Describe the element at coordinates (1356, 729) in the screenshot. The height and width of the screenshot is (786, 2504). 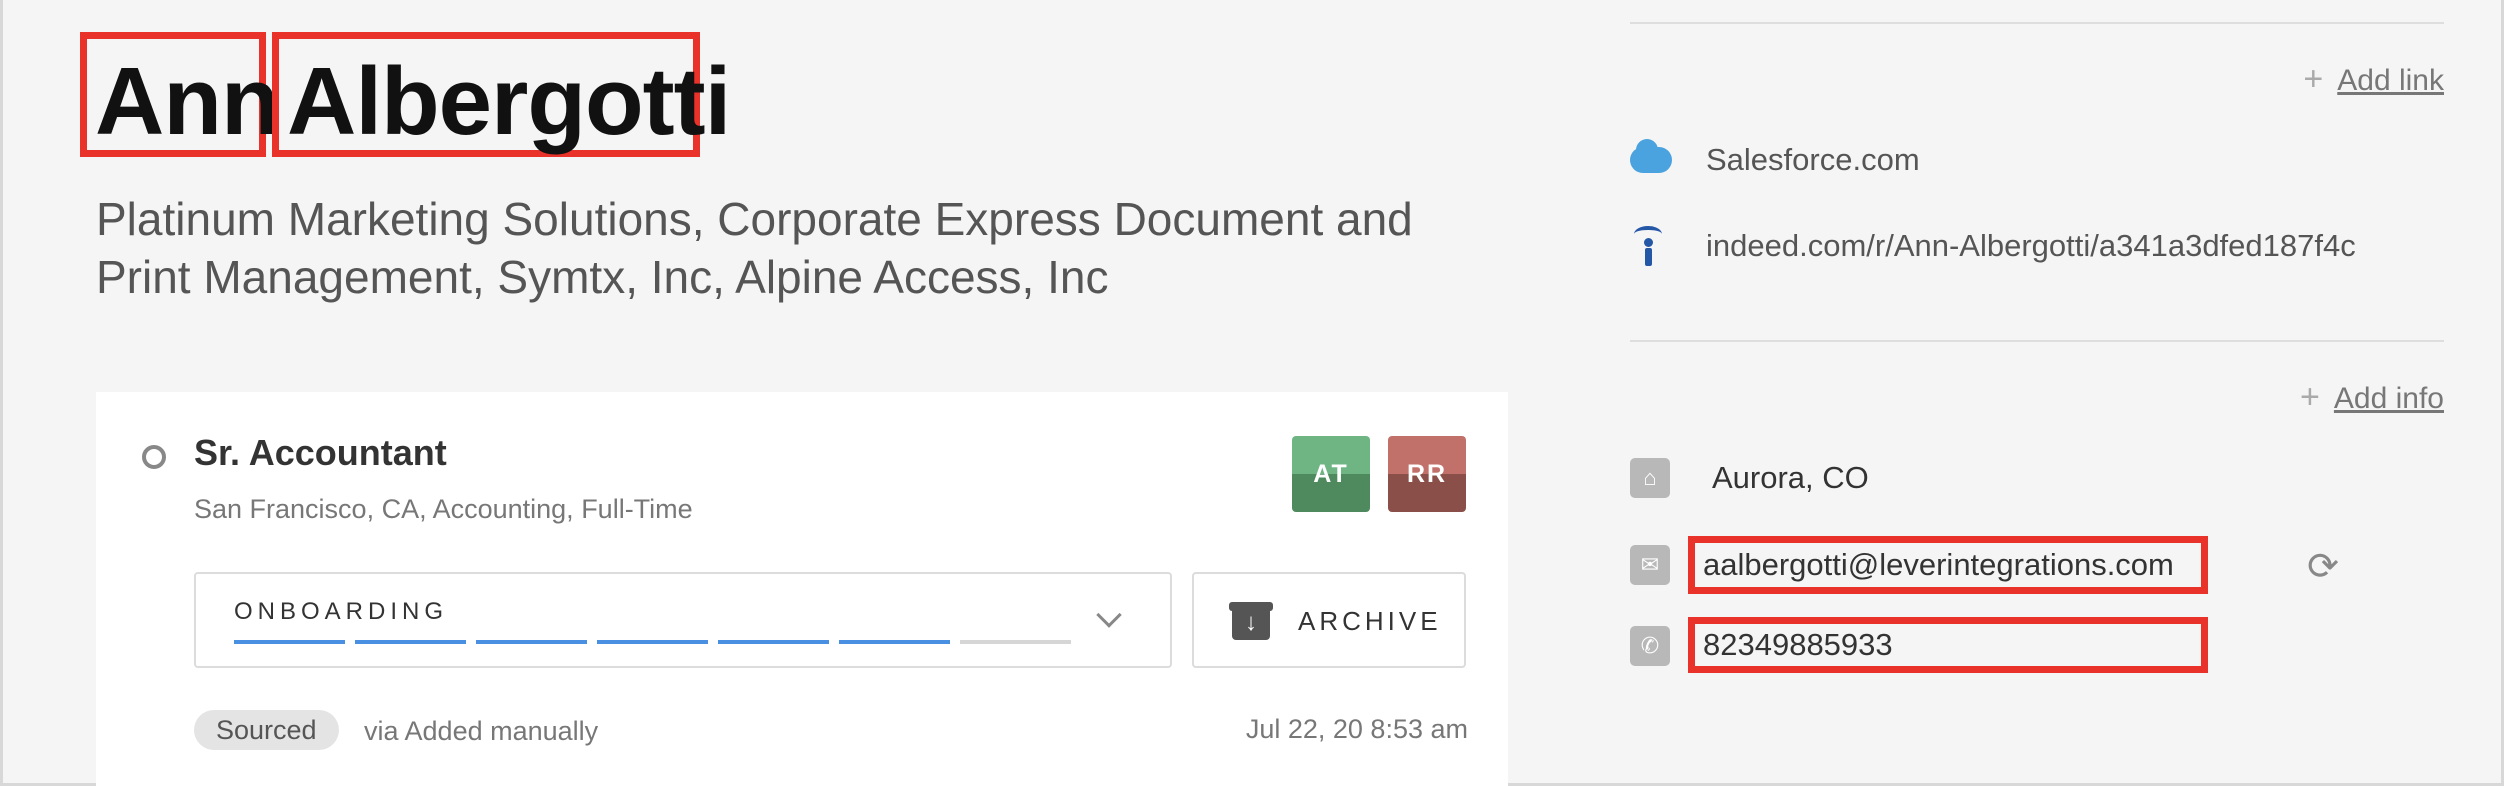
I see `source-date: Jul 22, 20 8:53 am` at that location.